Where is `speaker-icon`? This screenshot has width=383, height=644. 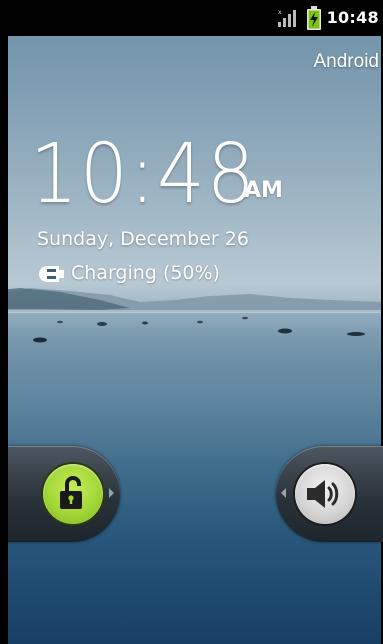
speaker-icon is located at coordinates (323, 494).